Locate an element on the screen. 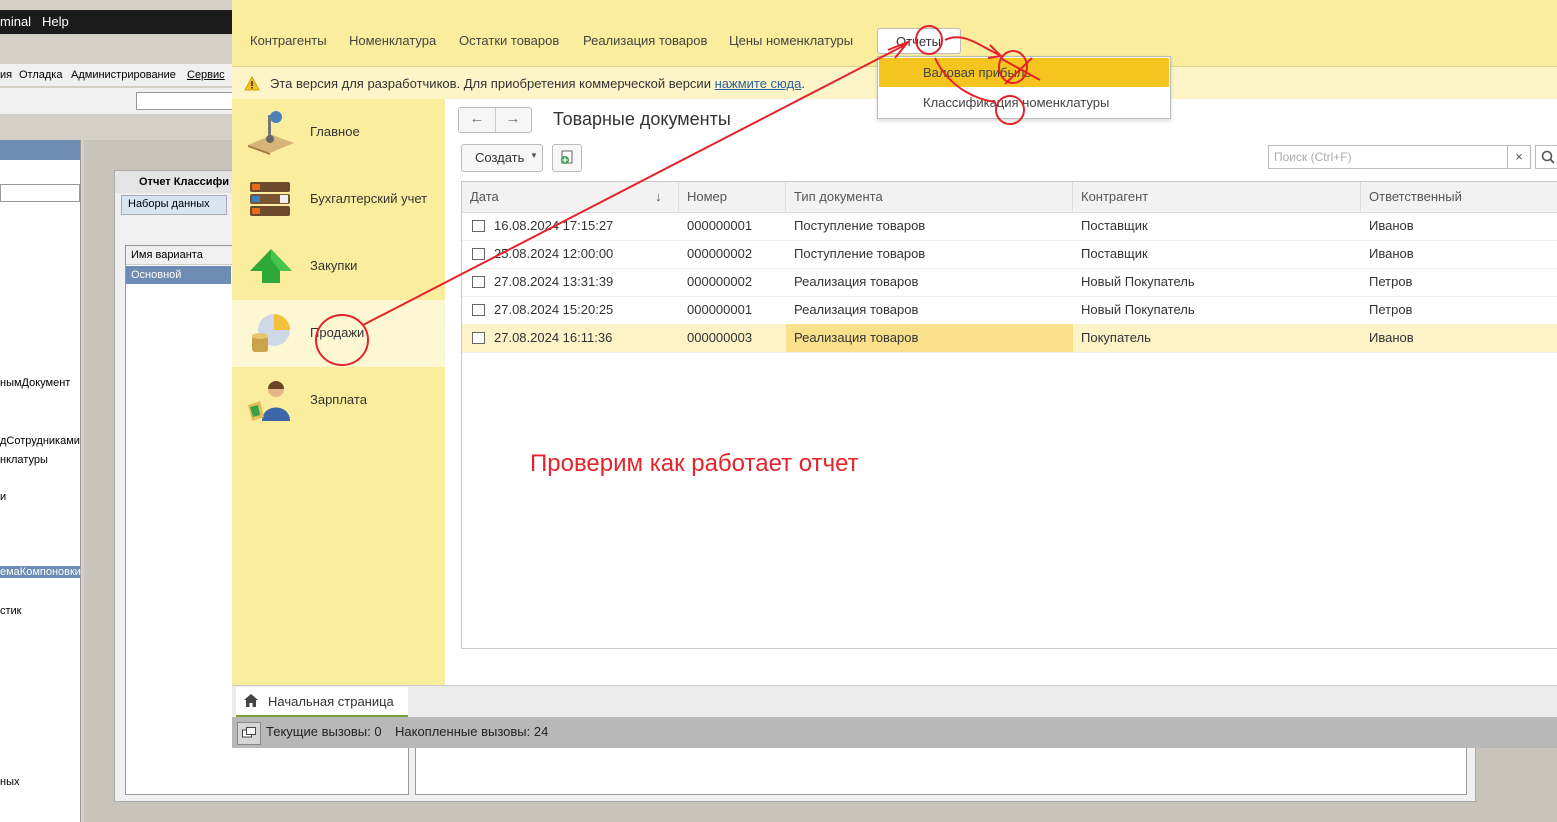 The height and width of the screenshot is (822, 1557). copy-button is located at coordinates (567, 158).